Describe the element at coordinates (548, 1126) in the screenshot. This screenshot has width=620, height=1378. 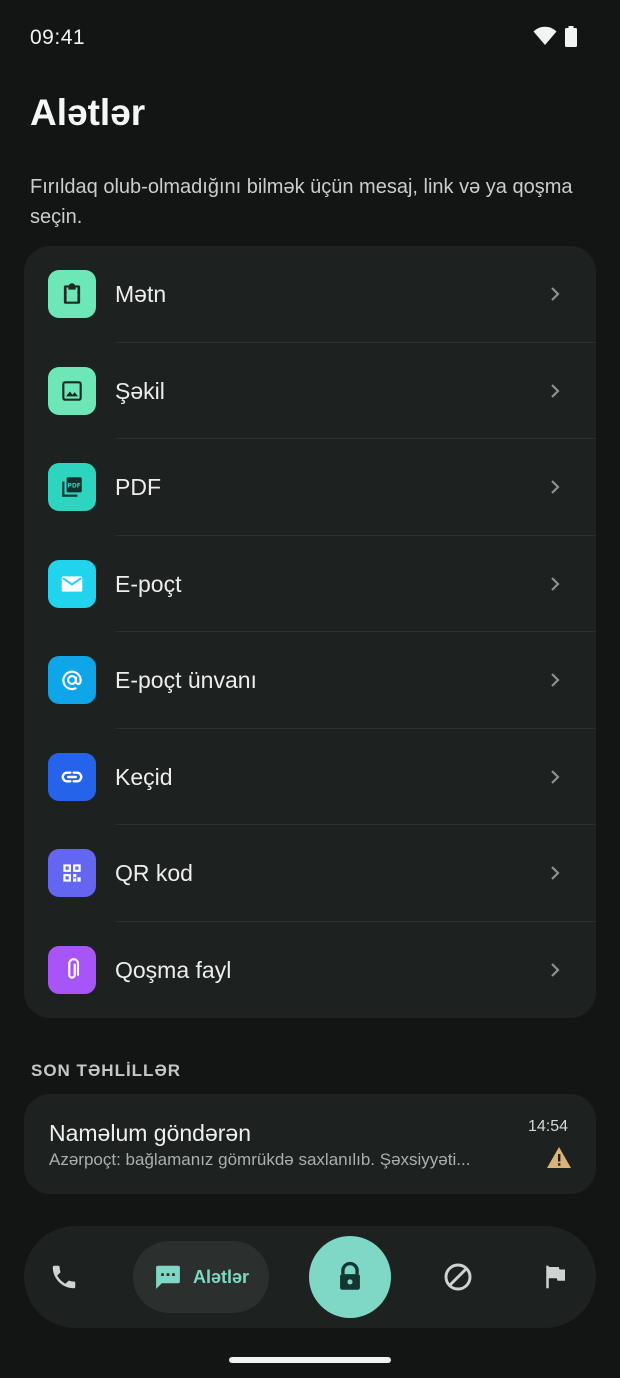
I see `recent-time: 14:54` at that location.